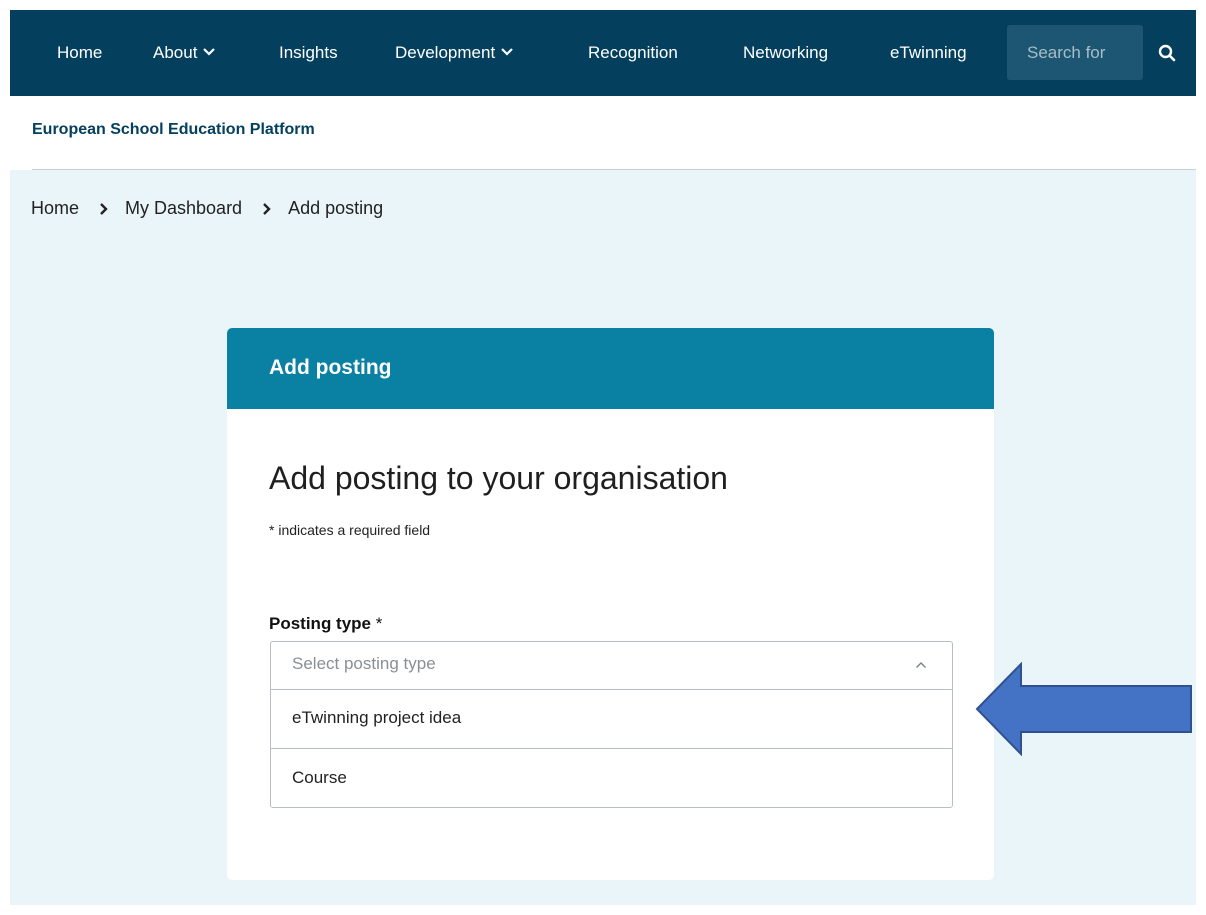 The image size is (1206, 915). Describe the element at coordinates (173, 130) in the screenshot. I see `platform-title: European School Education Platform` at that location.